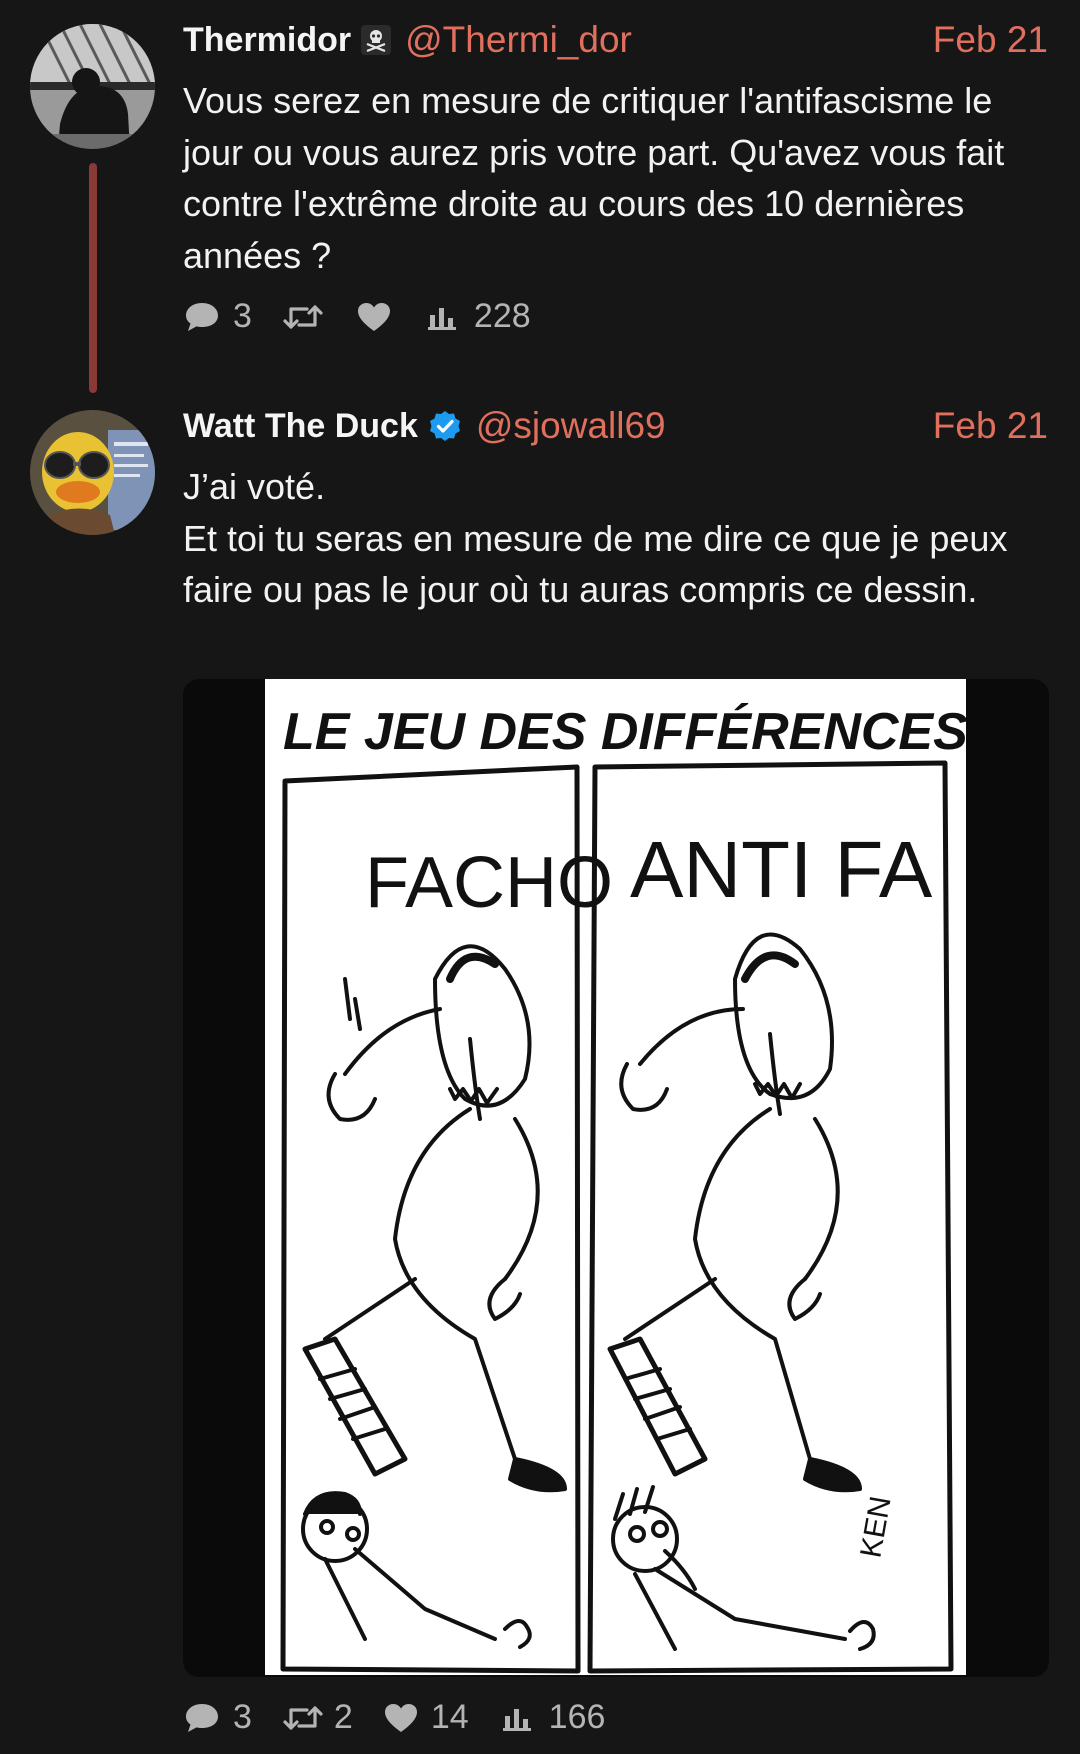 Image resolution: width=1080 pixels, height=1754 pixels. I want to click on retweet-button: 2, so click(317, 1717).